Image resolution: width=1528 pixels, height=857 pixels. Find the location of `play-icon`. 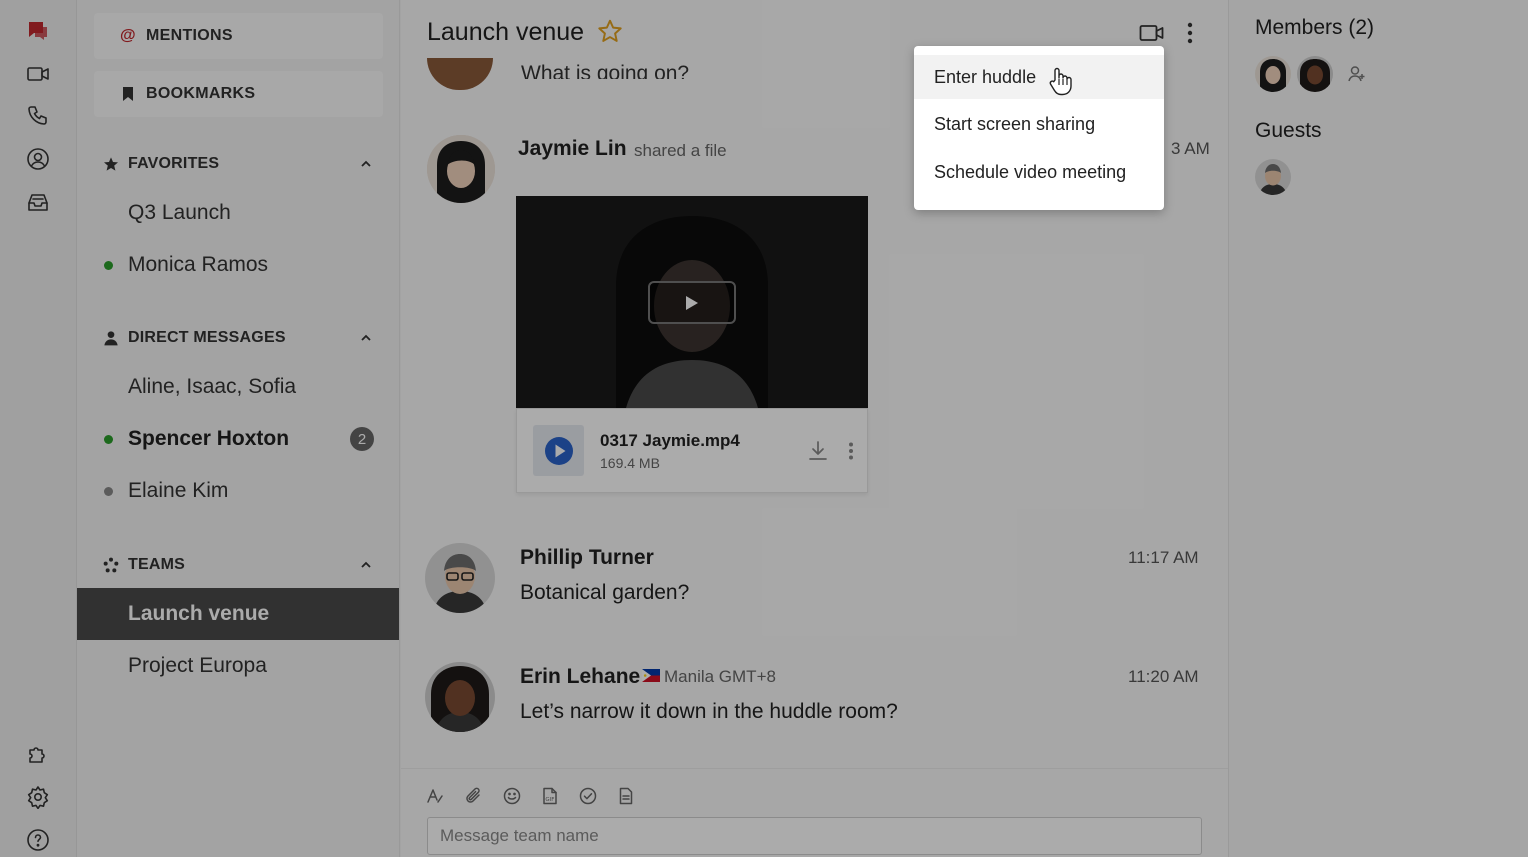

play-icon is located at coordinates (692, 302).